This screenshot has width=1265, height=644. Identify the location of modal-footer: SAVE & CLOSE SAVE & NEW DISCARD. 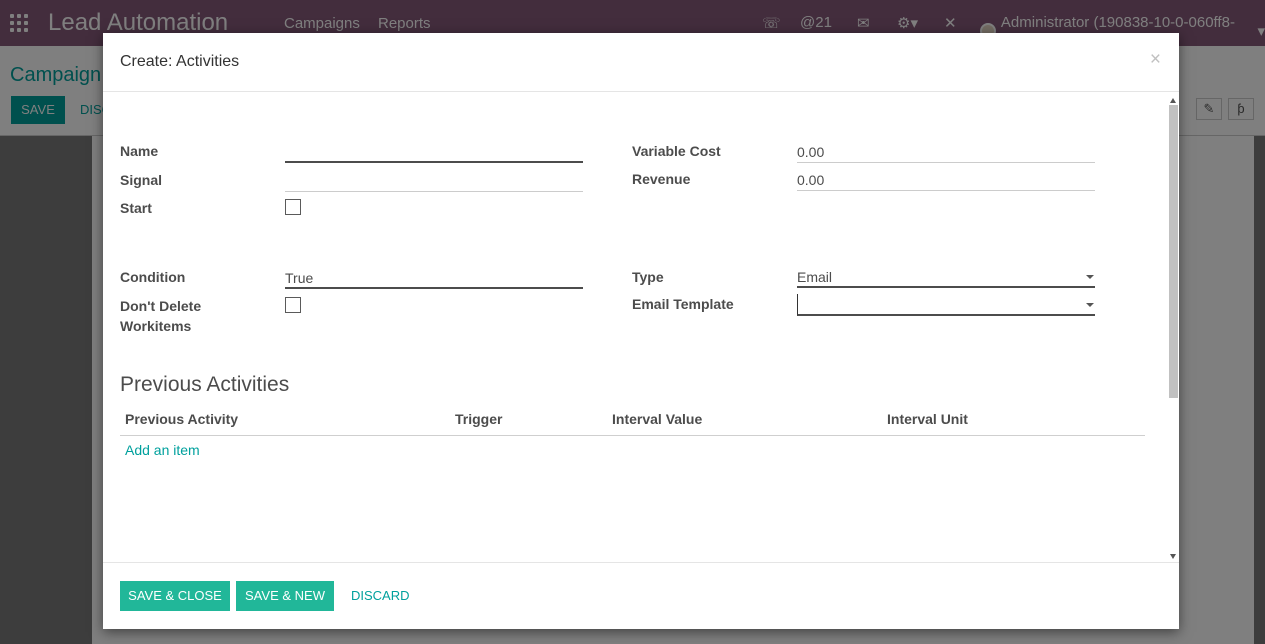
(641, 595).